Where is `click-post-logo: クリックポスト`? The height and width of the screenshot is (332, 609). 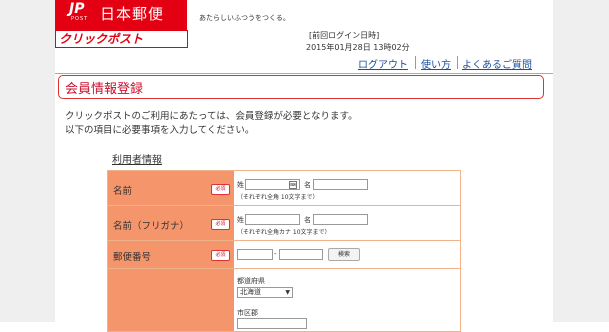
click-post-logo: クリックポスト is located at coordinates (121, 39).